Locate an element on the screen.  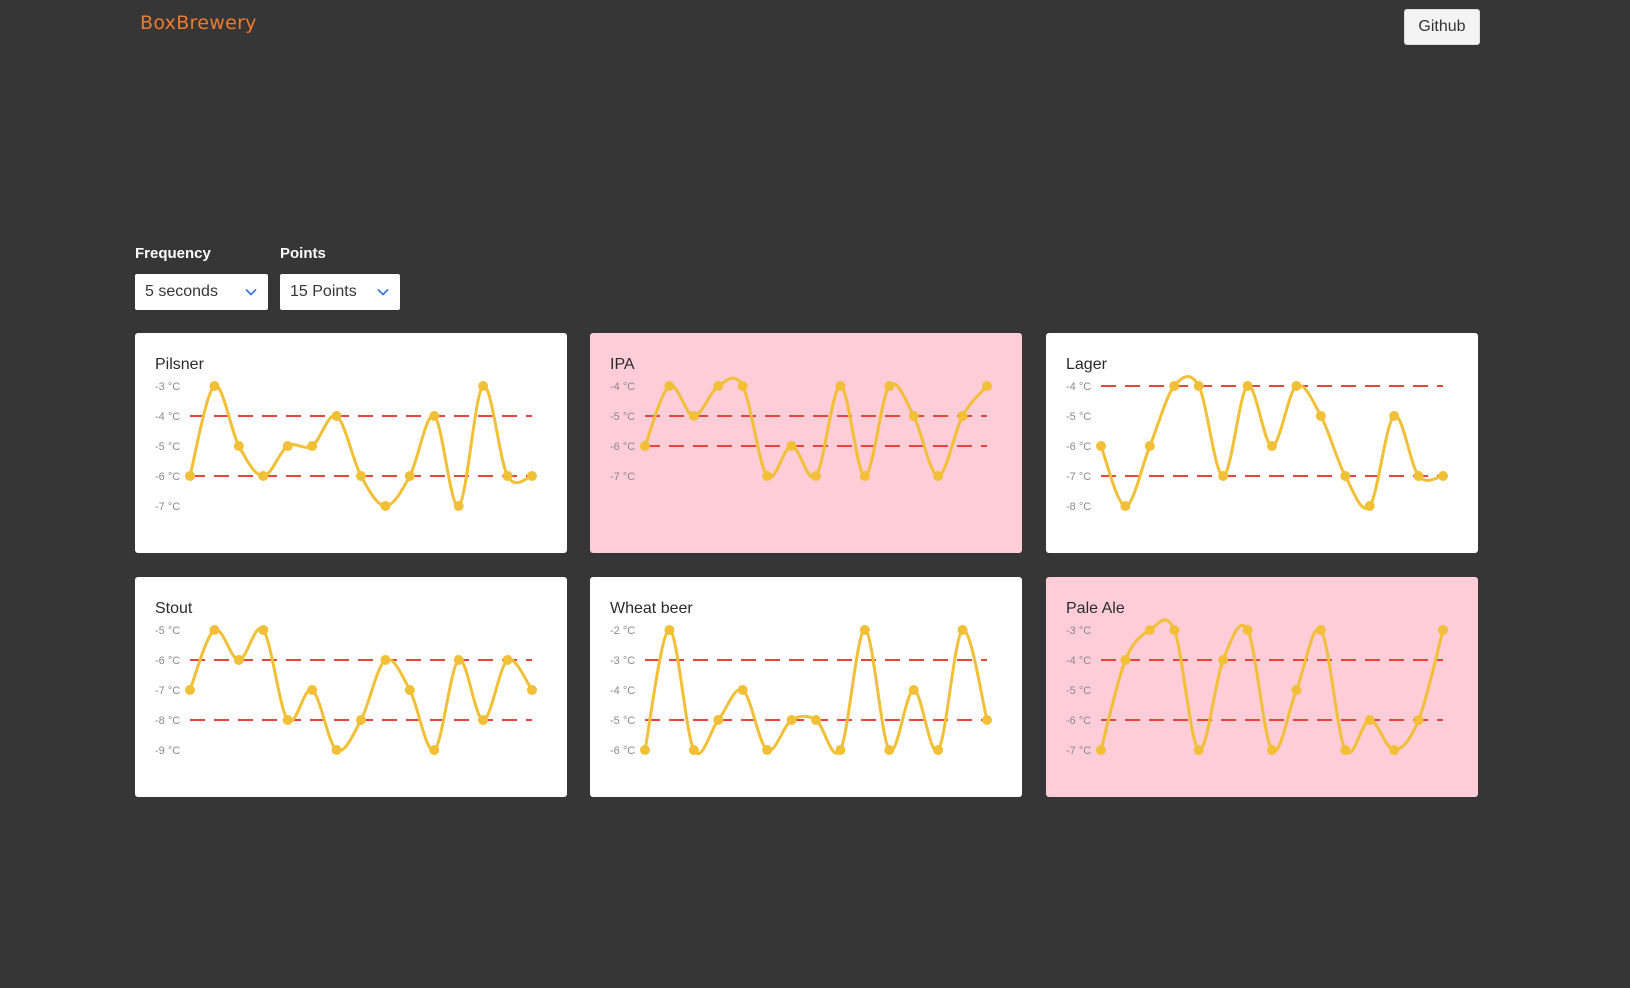
brand-logo: BoxBrewery is located at coordinates (198, 23).